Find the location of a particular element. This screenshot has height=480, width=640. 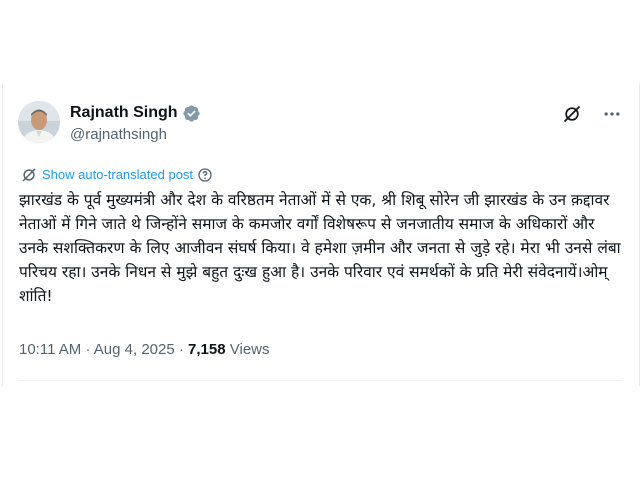

author-name: Rajnath Singh is located at coordinates (135, 113).